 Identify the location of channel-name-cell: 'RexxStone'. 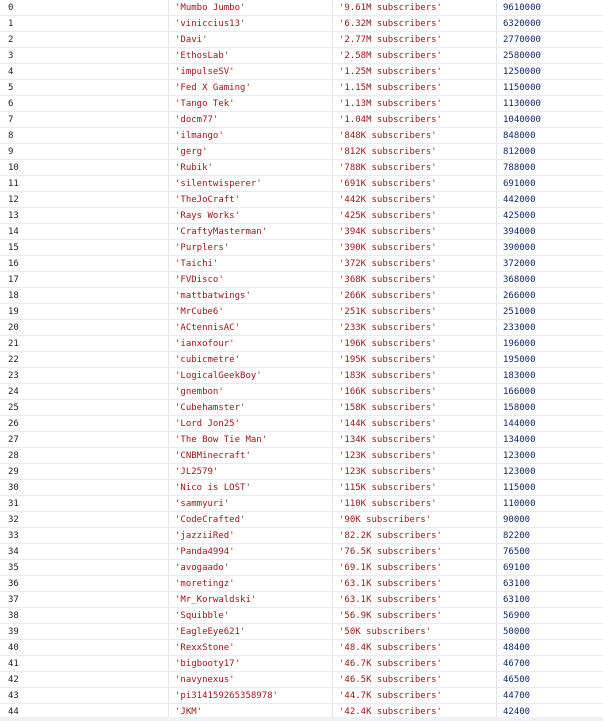
(248, 648).